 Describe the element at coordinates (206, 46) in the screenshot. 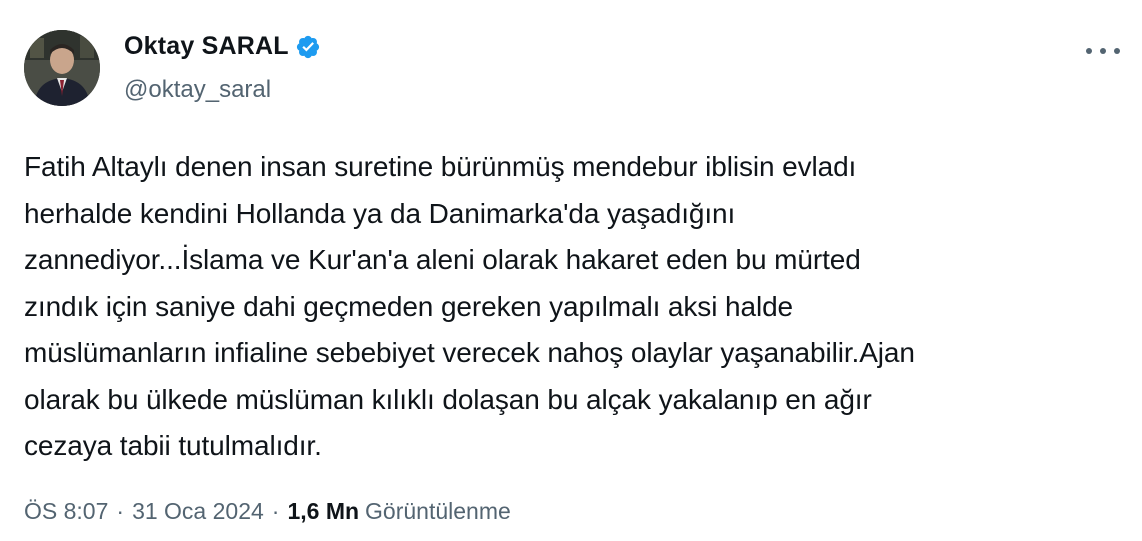

I see `author-name: Oktay SARAL` at that location.